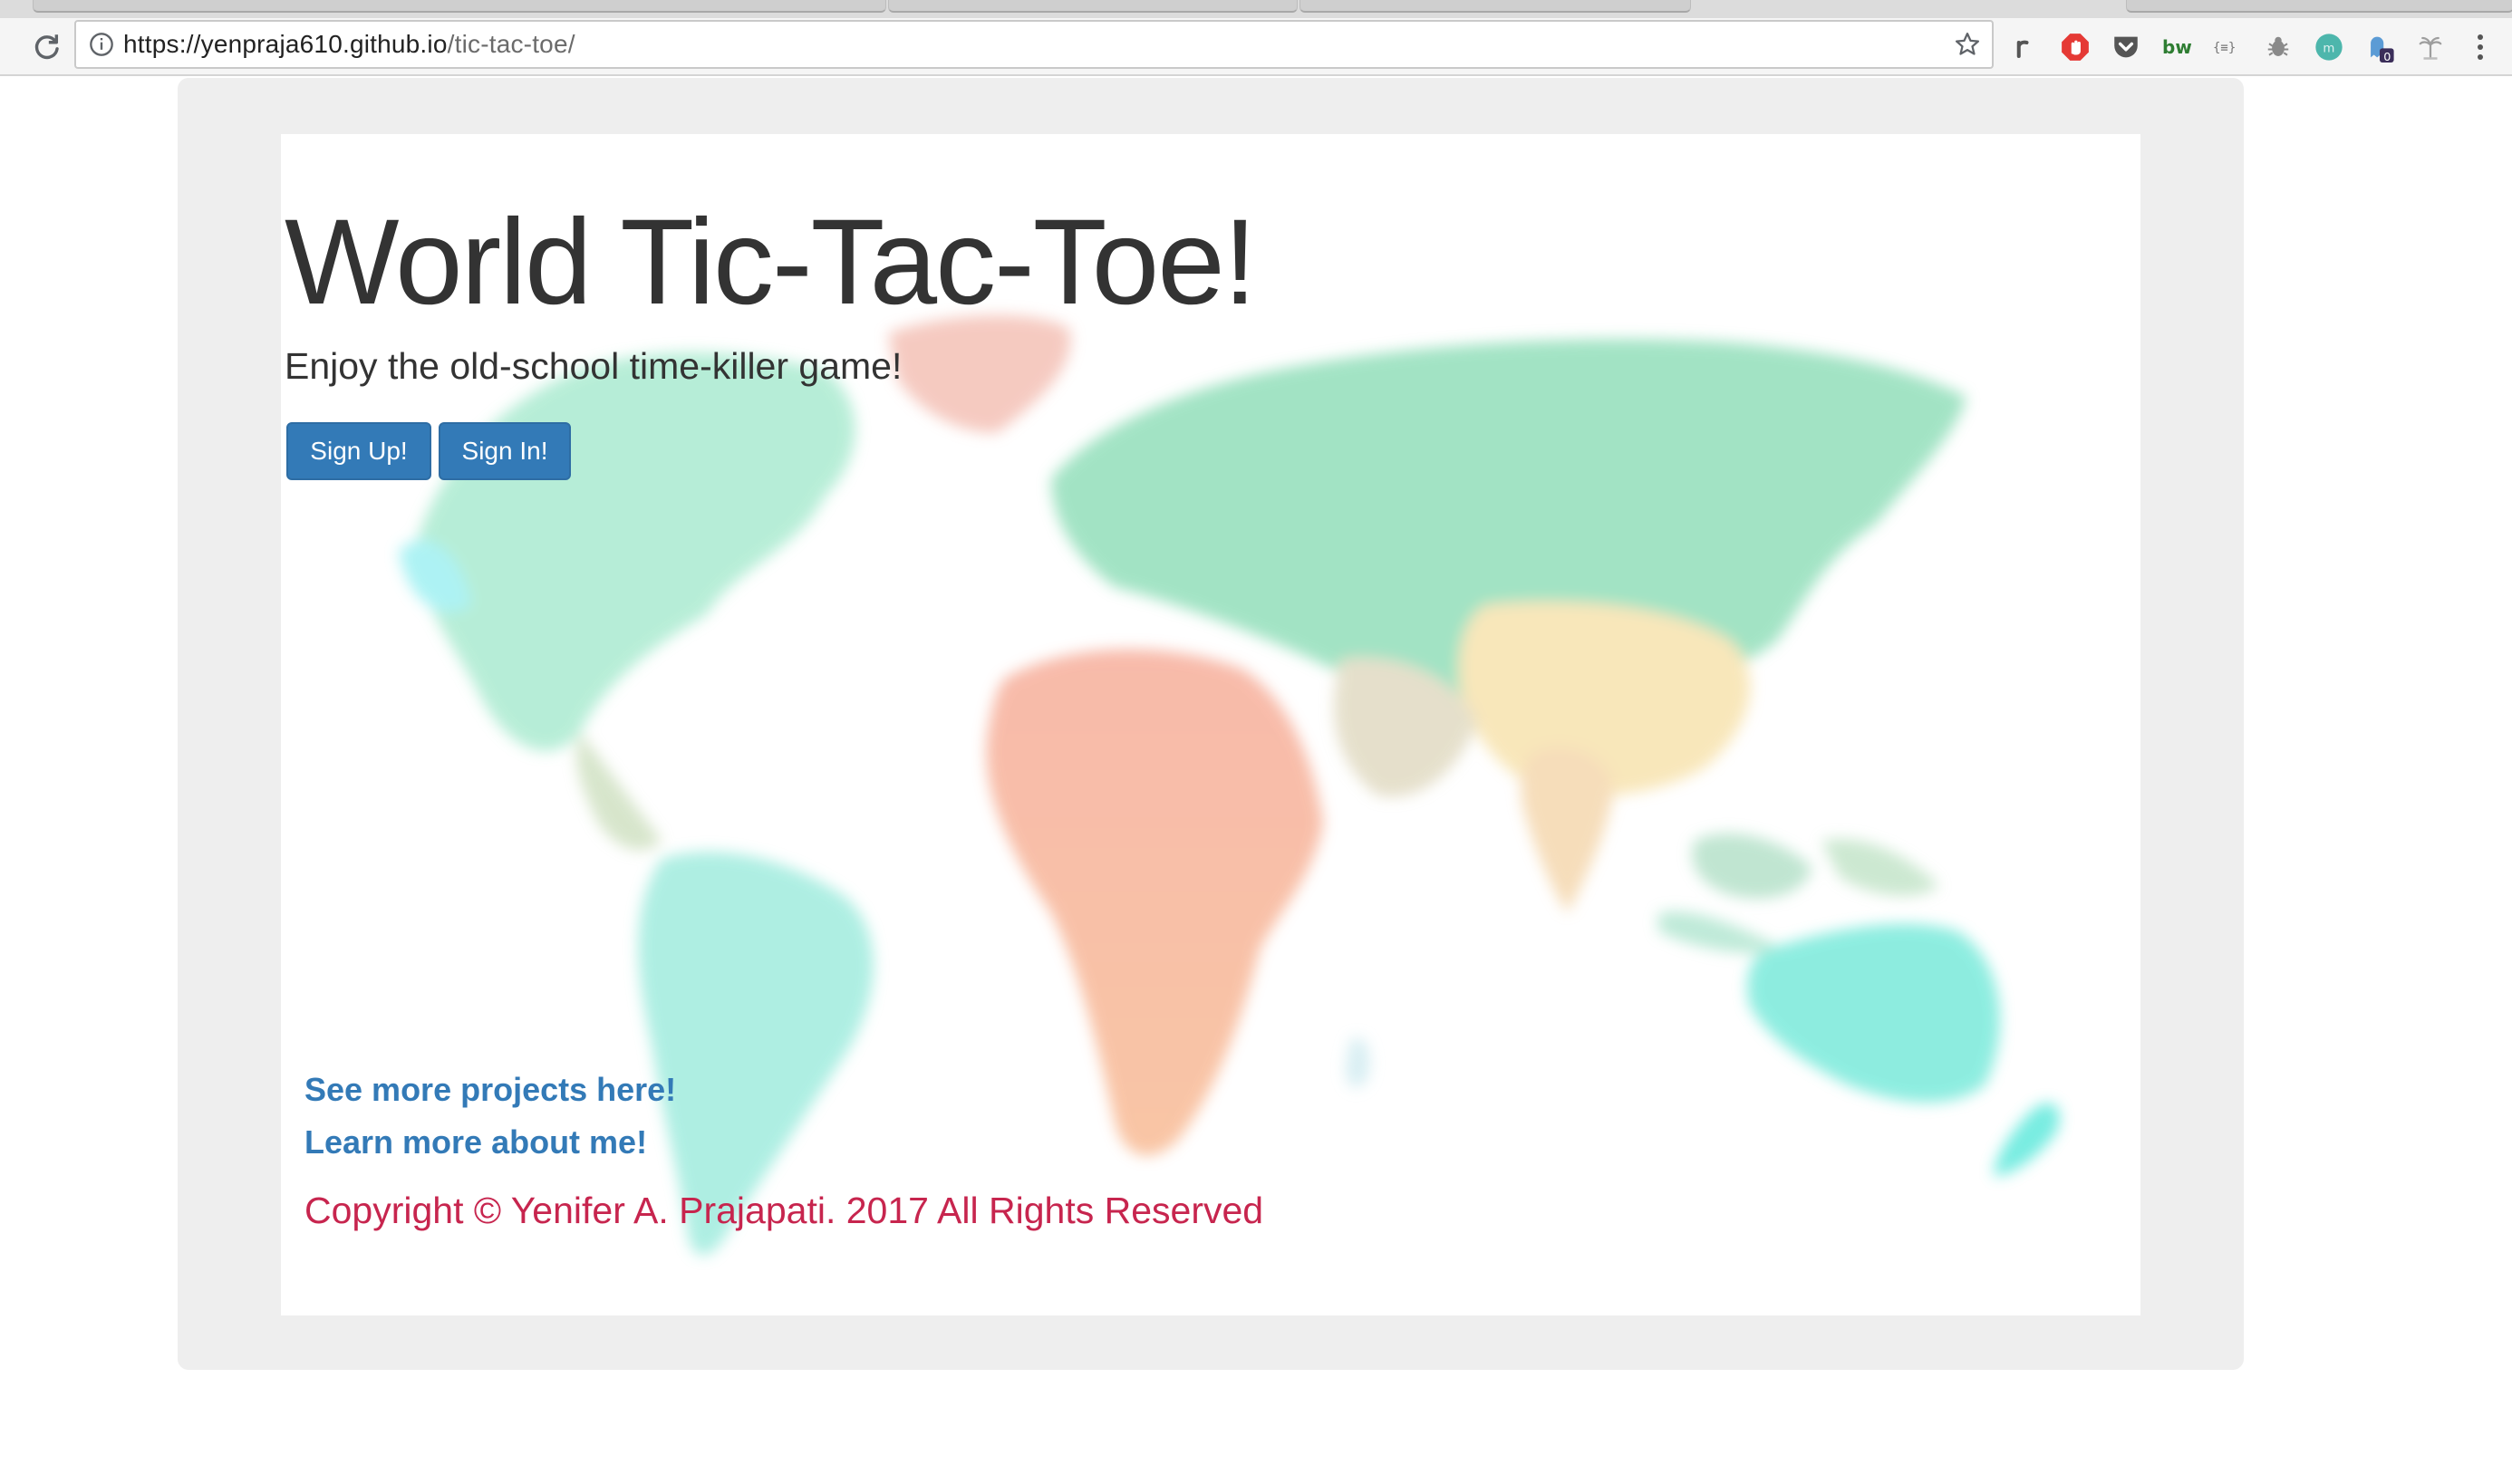 The height and width of the screenshot is (1484, 2512). What do you see at coordinates (1967, 45) in the screenshot?
I see `star-icon` at bounding box center [1967, 45].